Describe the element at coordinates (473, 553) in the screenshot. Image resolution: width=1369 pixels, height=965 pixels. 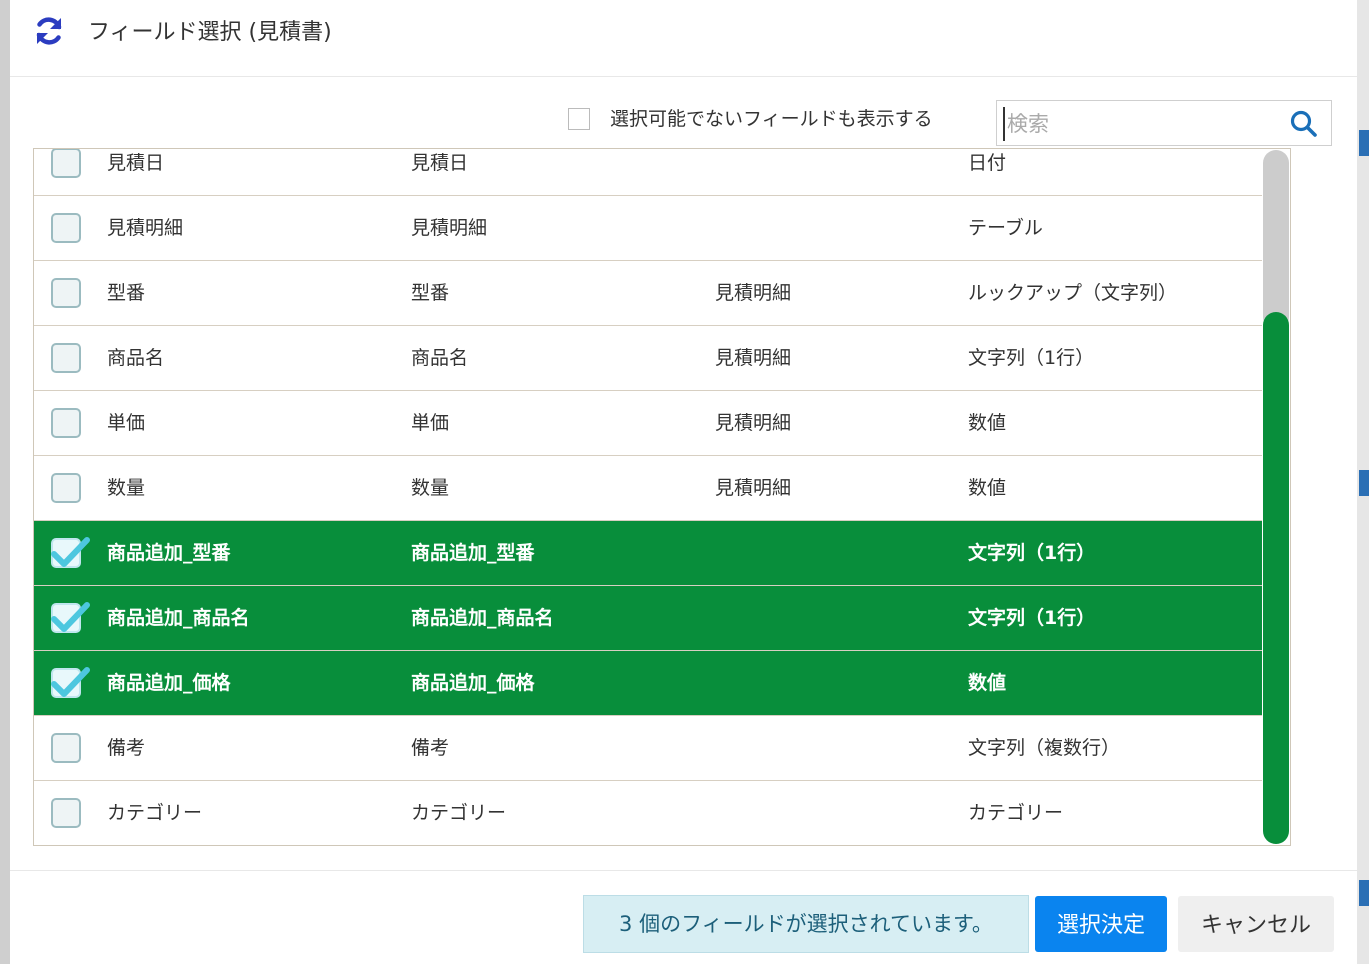
I see `row-field-code: 商品追加_型番` at that location.